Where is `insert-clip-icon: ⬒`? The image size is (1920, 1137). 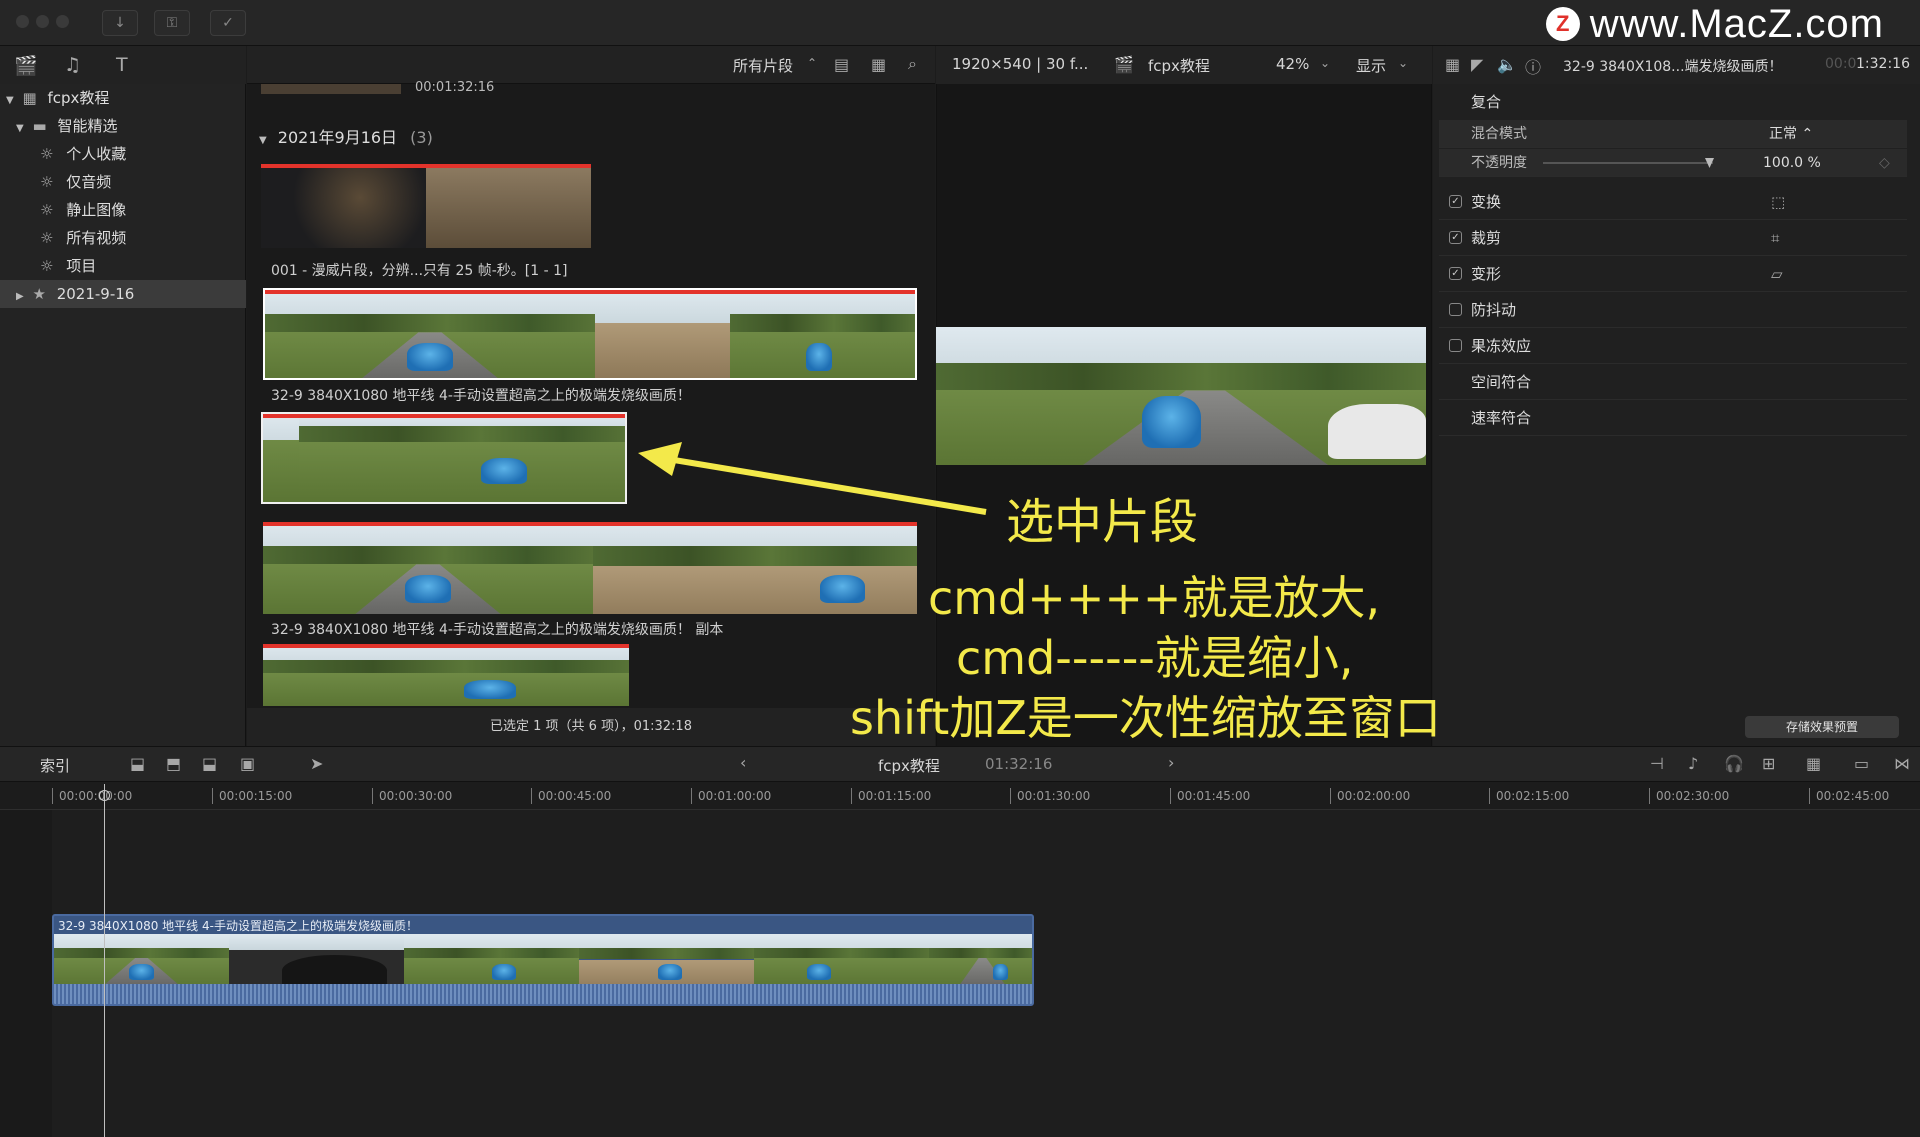 insert-clip-icon: ⬒ is located at coordinates (173, 763).